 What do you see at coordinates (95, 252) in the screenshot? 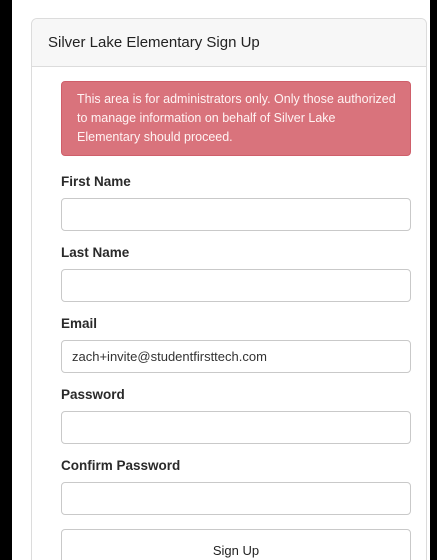
I see `last-name-label: Last Name` at bounding box center [95, 252].